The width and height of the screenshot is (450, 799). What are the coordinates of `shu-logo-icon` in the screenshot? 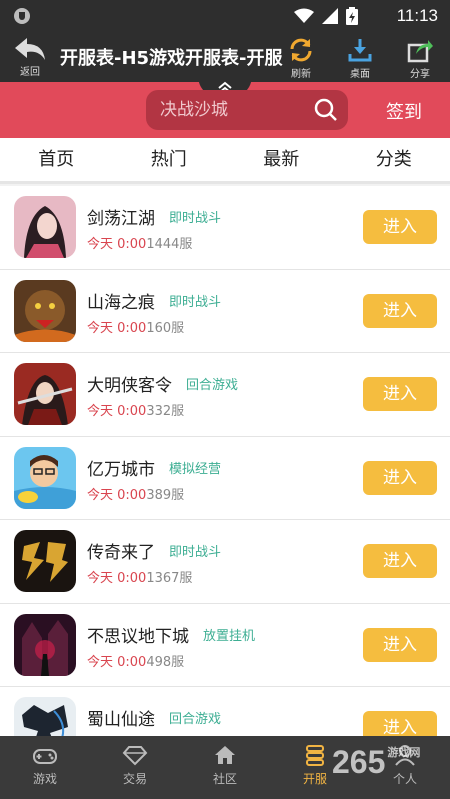 It's located at (45, 716).